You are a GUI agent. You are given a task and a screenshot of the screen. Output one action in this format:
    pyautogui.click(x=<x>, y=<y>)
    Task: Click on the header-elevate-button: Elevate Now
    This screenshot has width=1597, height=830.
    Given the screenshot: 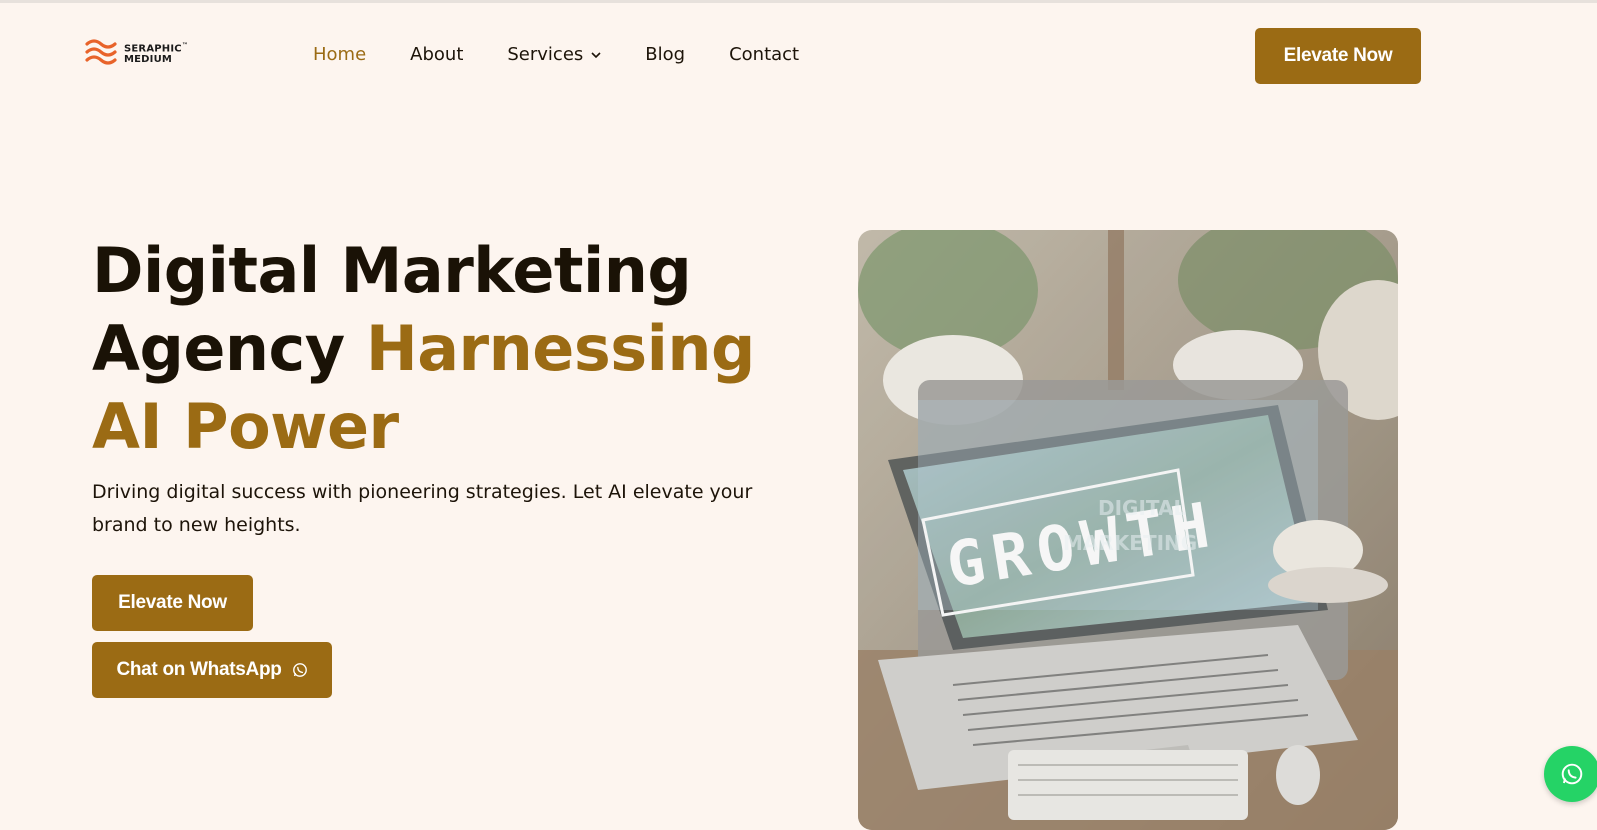 What is the action you would take?
    pyautogui.click(x=1338, y=56)
    